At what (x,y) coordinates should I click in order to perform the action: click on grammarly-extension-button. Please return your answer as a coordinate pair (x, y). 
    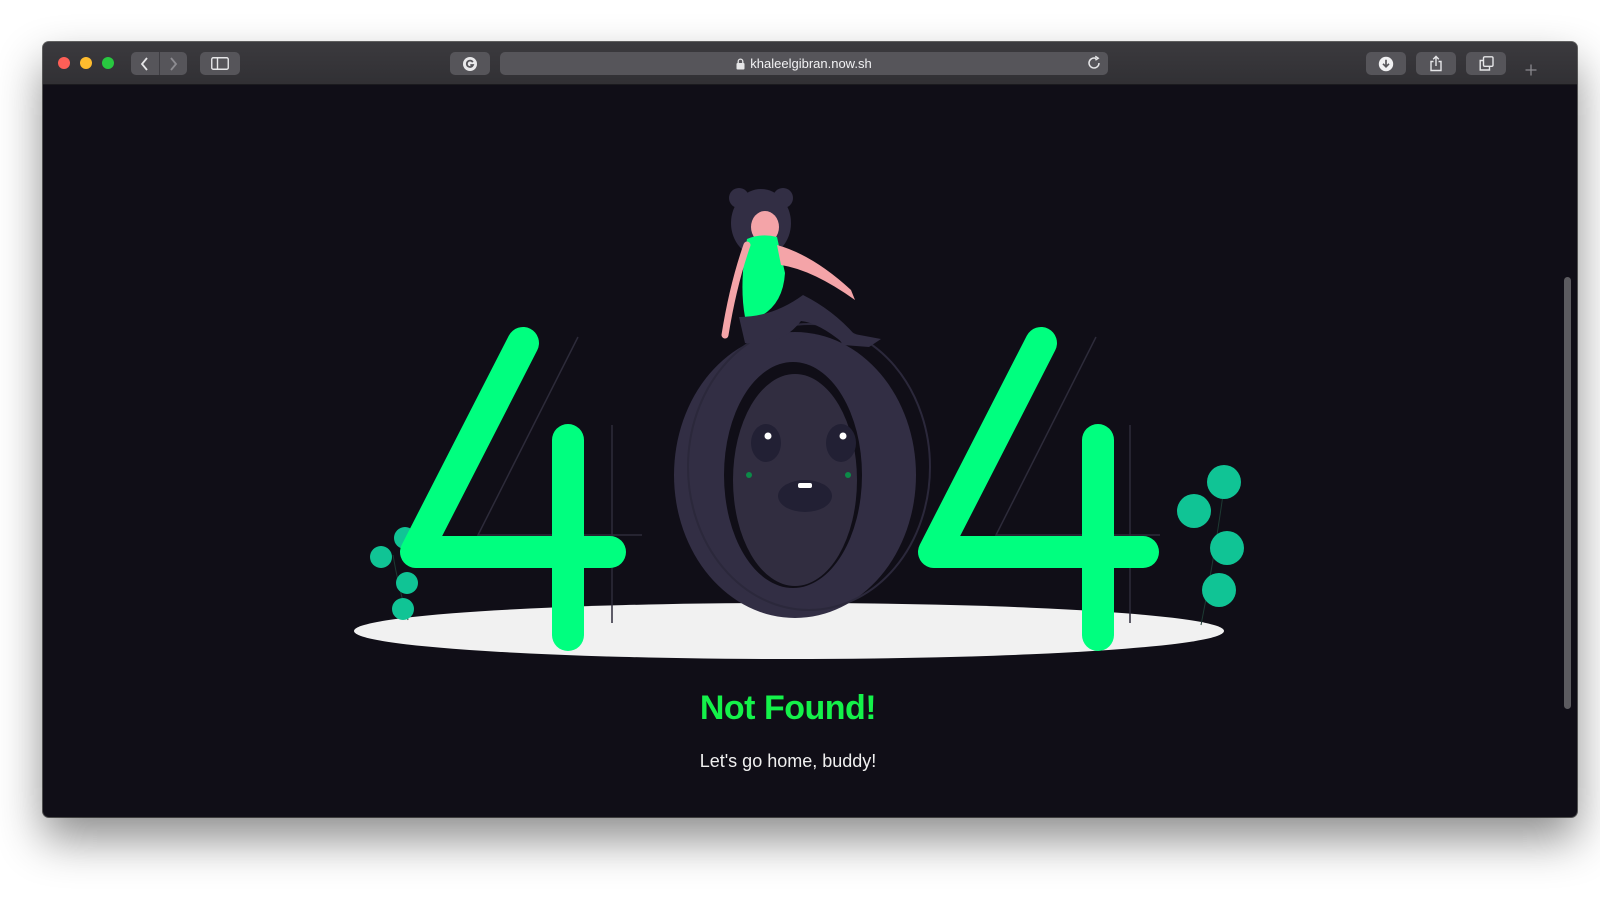
    Looking at the image, I should click on (470, 63).